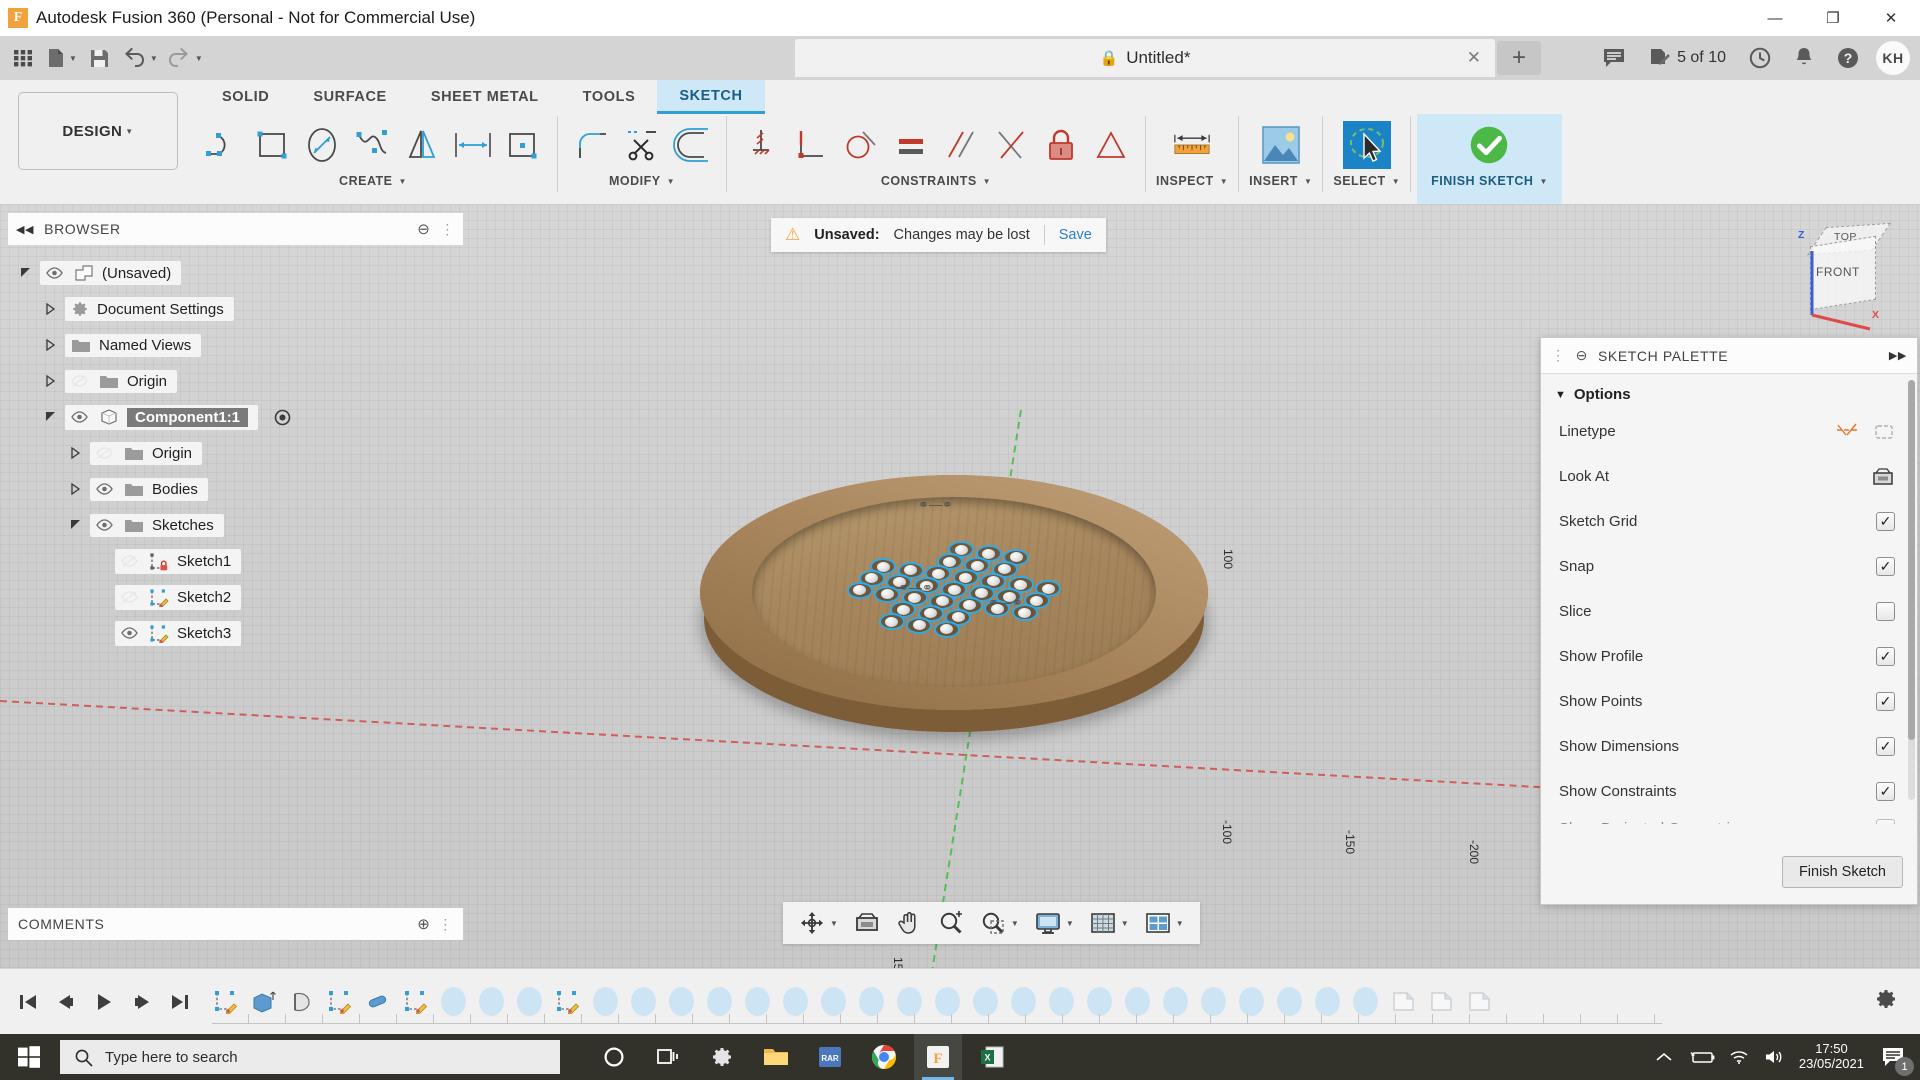 The image size is (1920, 1080). Describe the element at coordinates (609, 97) in the screenshot. I see `tab-tools: TOOLS` at that location.